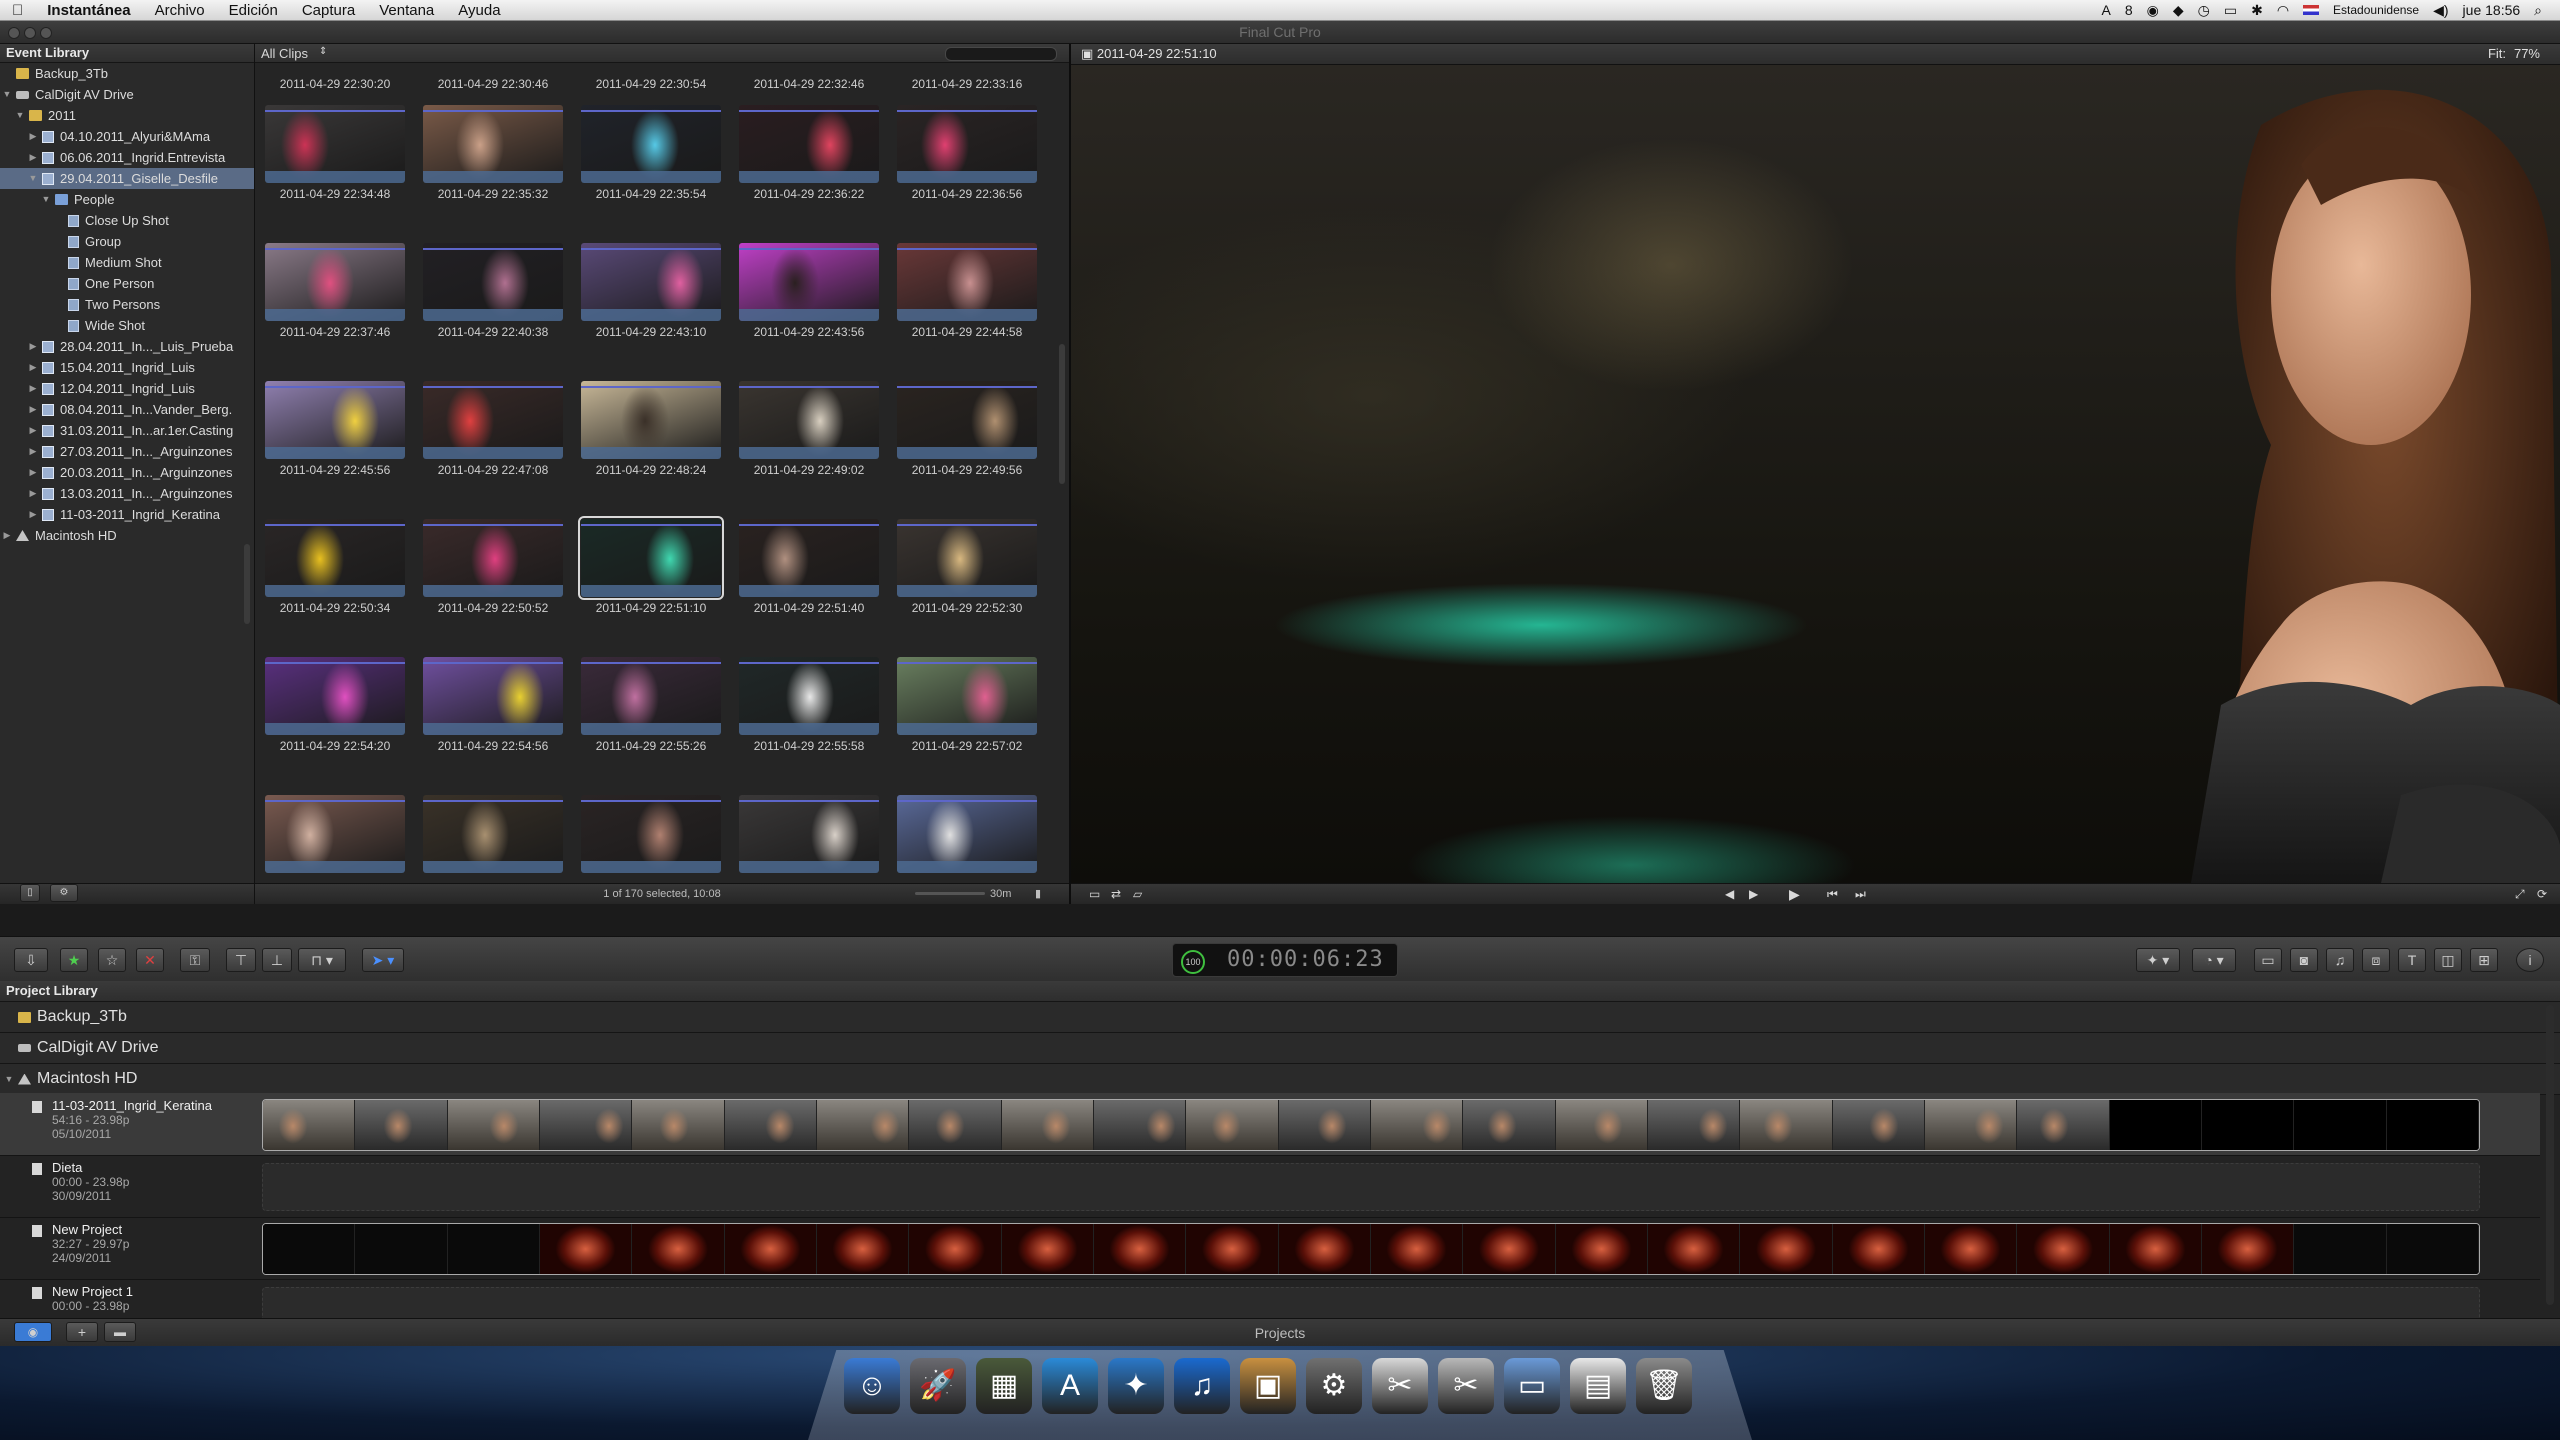 Image resolution: width=2560 pixels, height=1440 pixels. What do you see at coordinates (1371, 1187) in the screenshot?
I see `project-filmstrip-empty` at bounding box center [1371, 1187].